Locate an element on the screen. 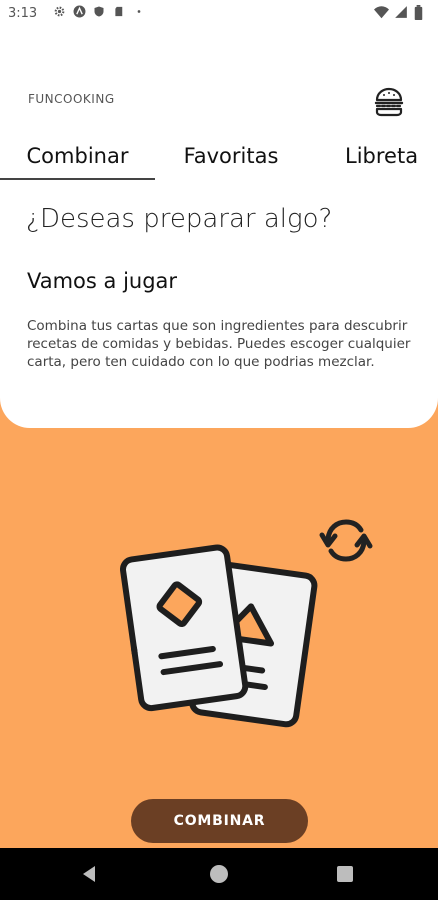  battery-icon is located at coordinates (421, 13).